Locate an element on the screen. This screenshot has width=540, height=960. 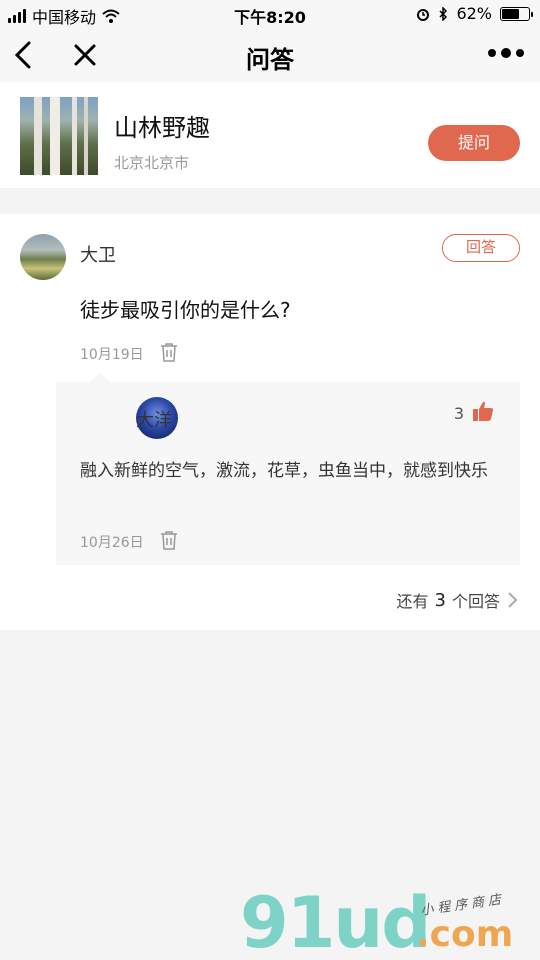
status-right: 62% is located at coordinates (474, 13).